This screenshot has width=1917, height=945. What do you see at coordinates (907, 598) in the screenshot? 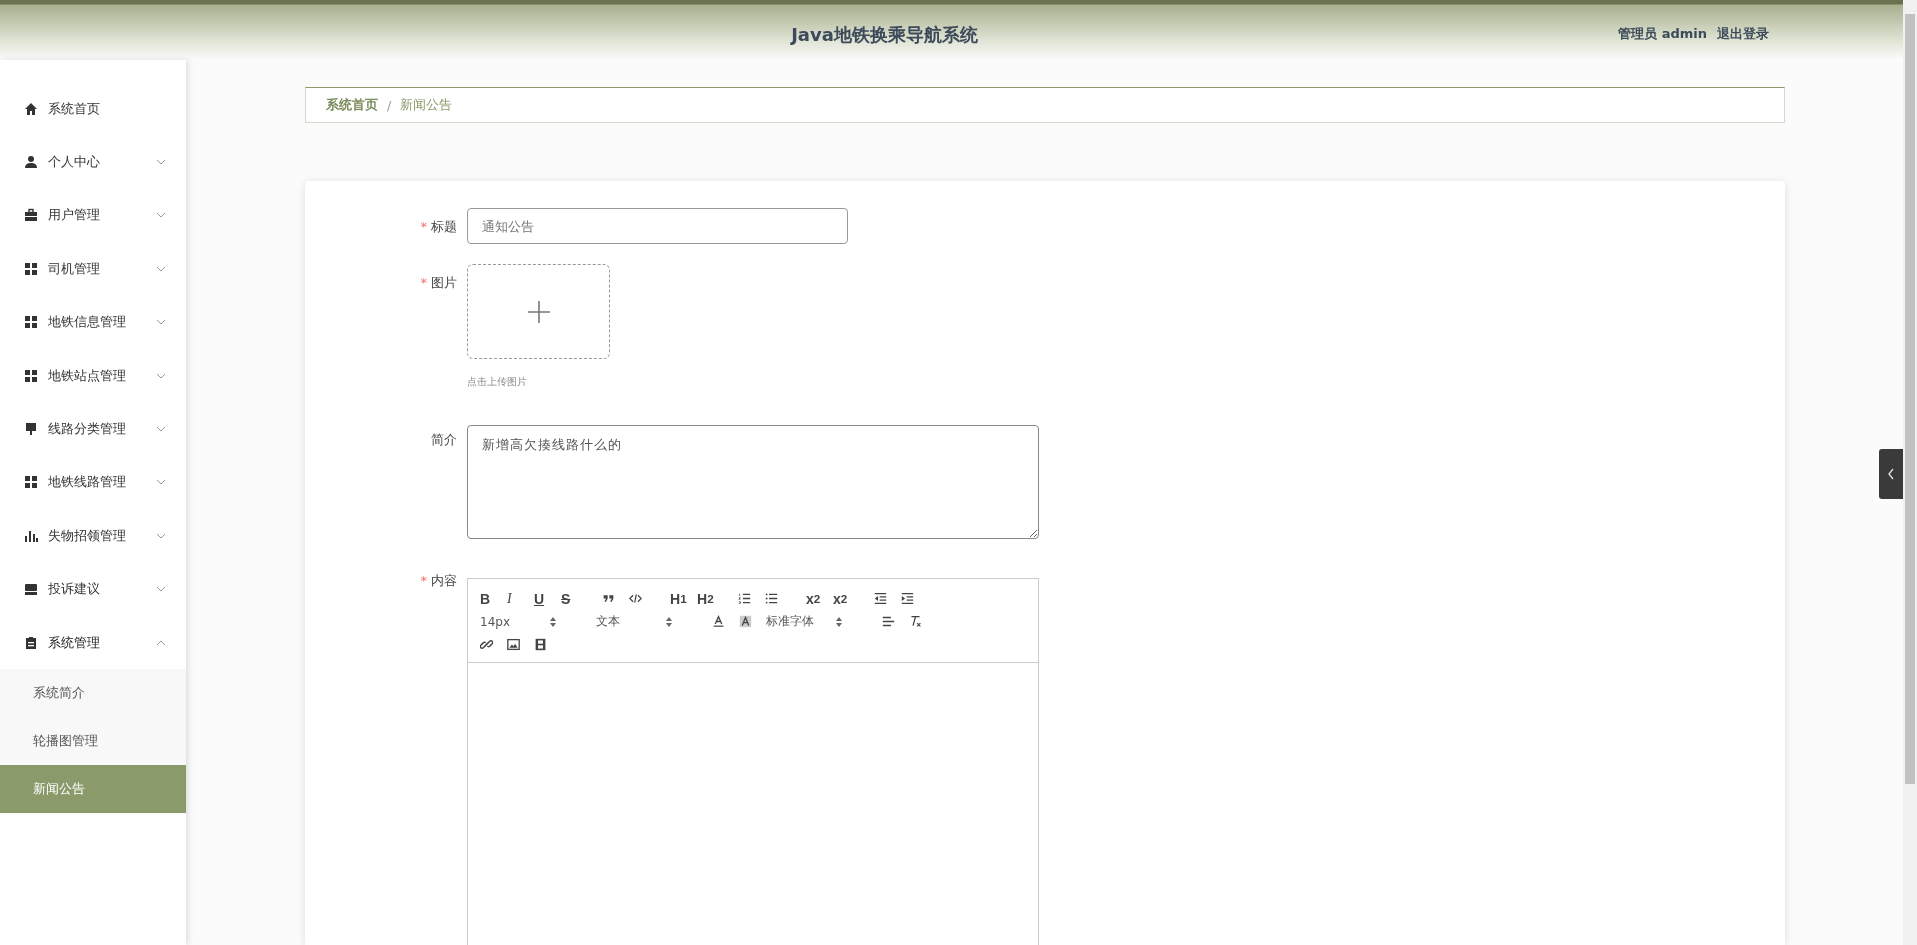
I see `indent-icon` at bounding box center [907, 598].